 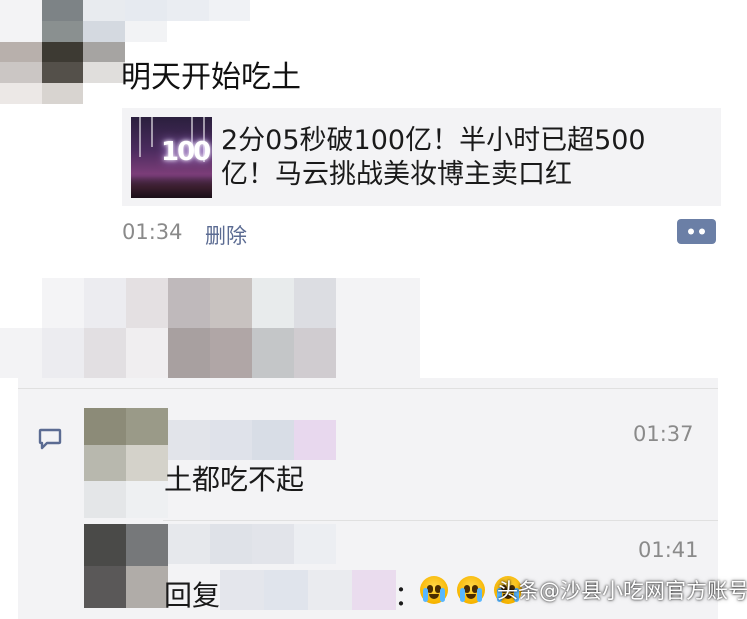 I want to click on watermark-text: 头条@沙县小吃网官方账号, so click(x=622, y=591).